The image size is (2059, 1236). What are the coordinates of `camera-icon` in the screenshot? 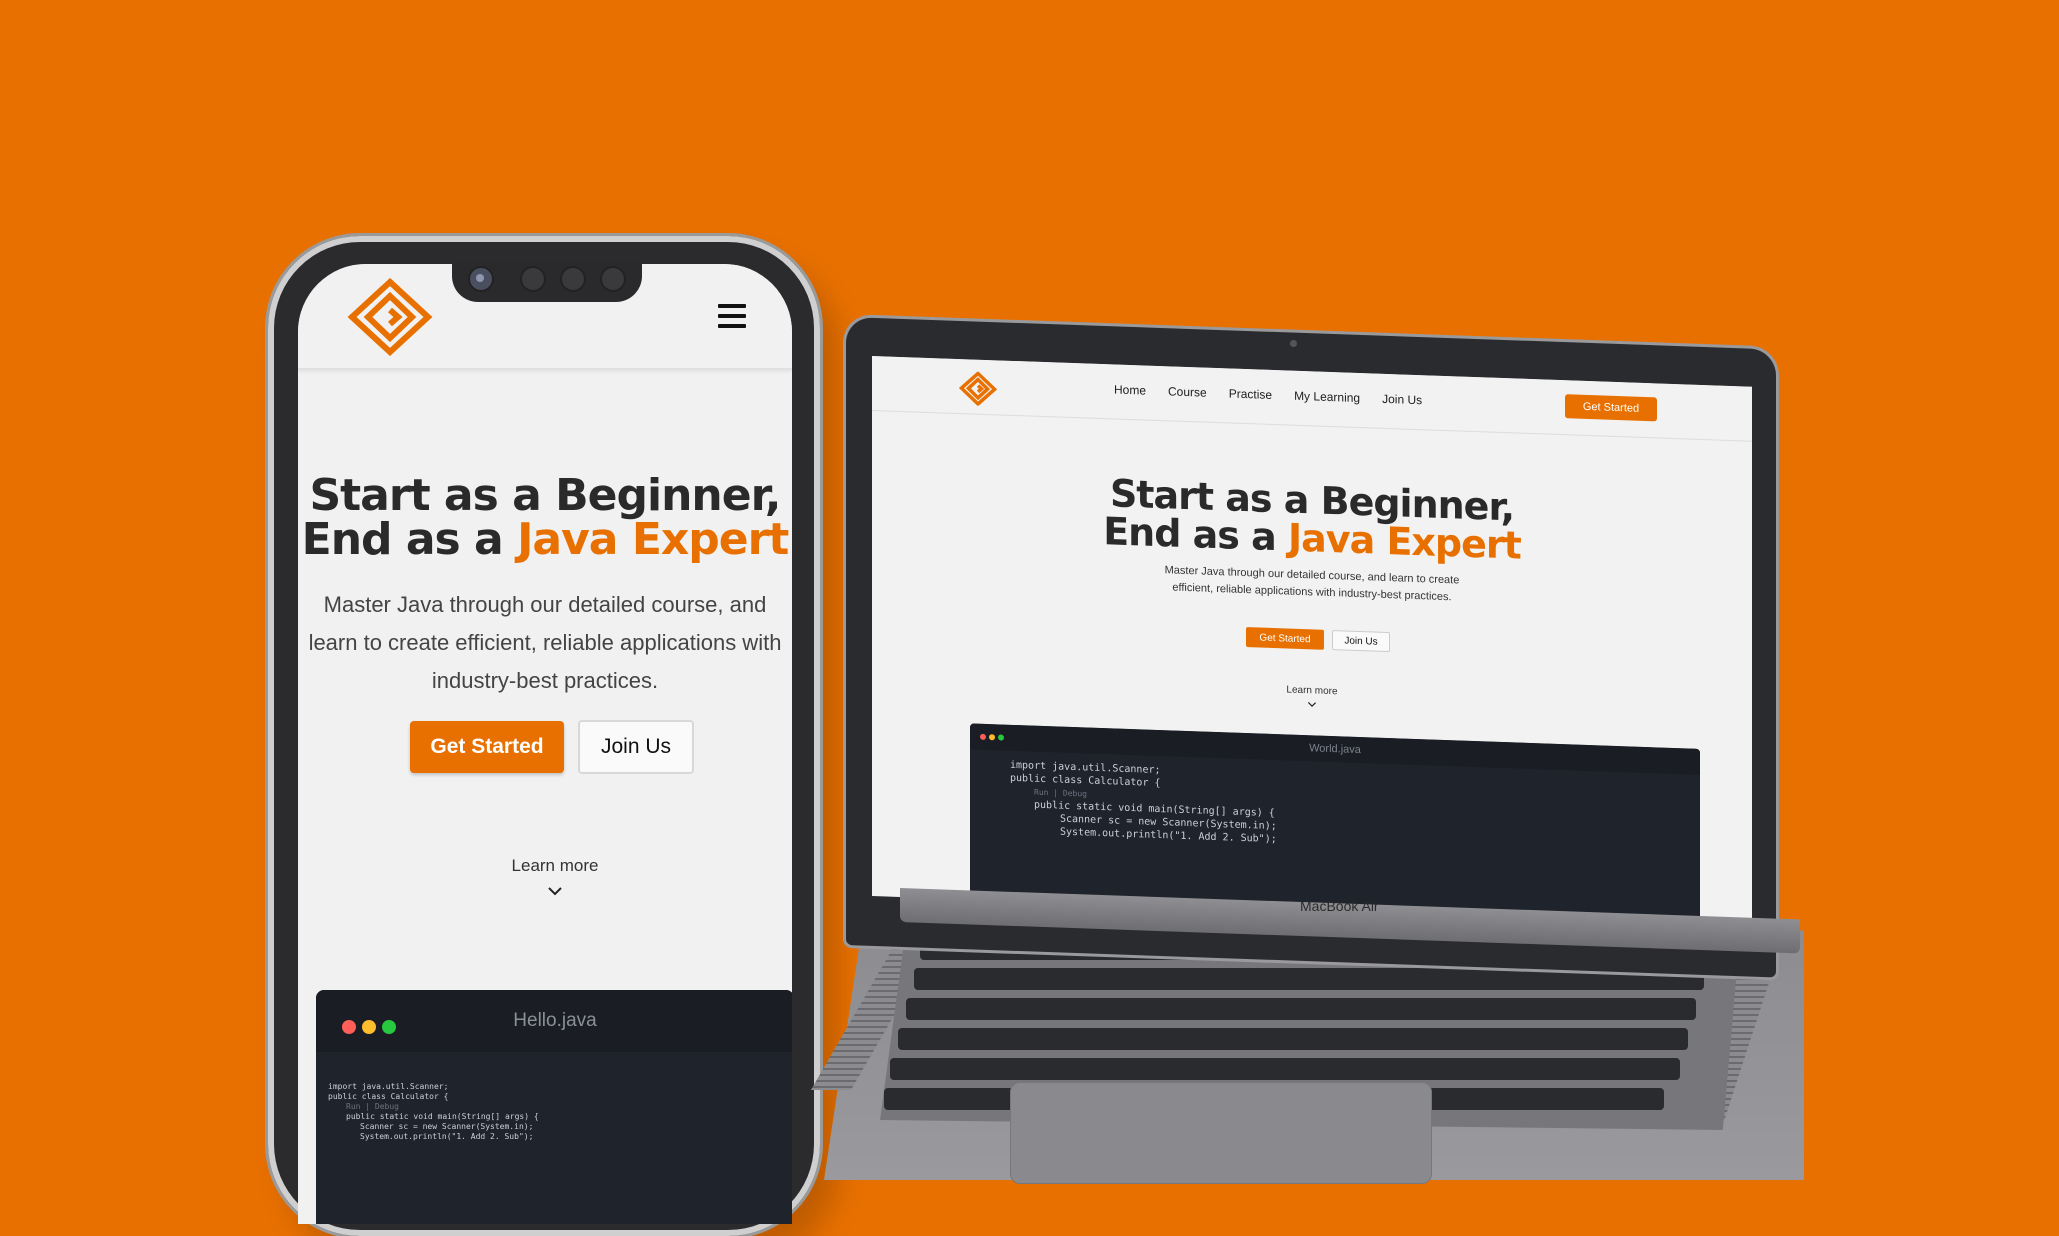 It's located at (481, 279).